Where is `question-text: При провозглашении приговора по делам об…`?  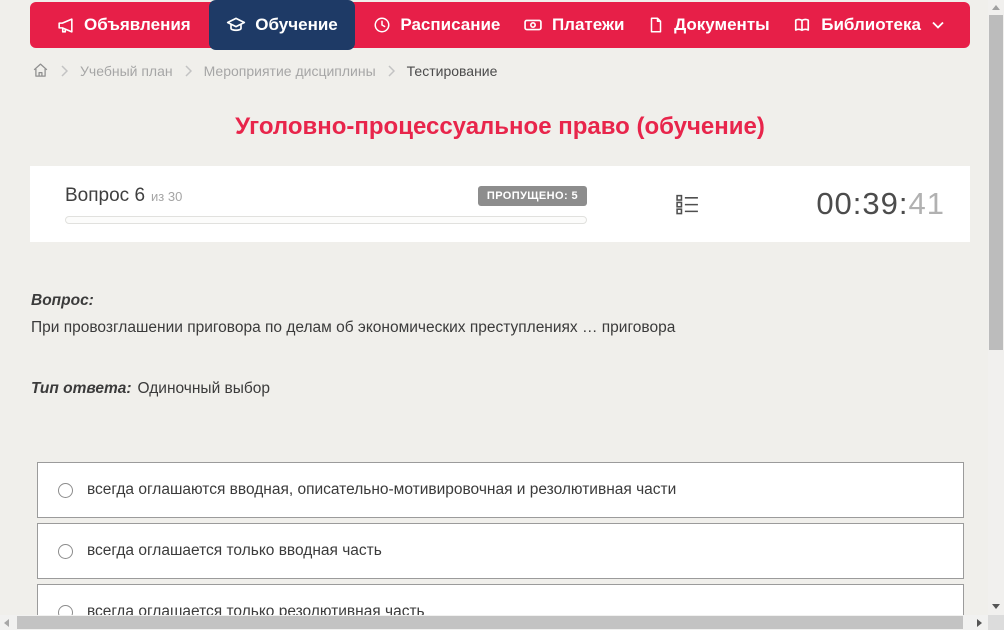
question-text: При провозглашении приговора по делам об… is located at coordinates (353, 327).